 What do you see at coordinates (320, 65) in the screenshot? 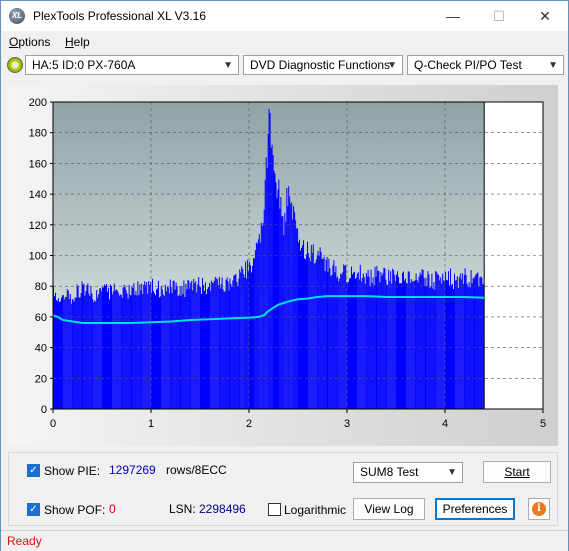
I see `function-select-value: DVD Diagnostic Functions` at bounding box center [320, 65].